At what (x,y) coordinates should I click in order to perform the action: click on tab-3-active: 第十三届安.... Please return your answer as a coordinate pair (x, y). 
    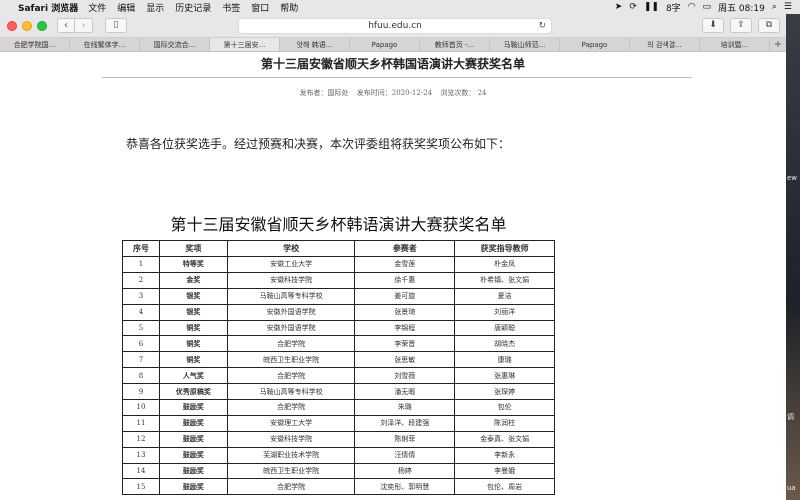
    Looking at the image, I should click on (245, 44).